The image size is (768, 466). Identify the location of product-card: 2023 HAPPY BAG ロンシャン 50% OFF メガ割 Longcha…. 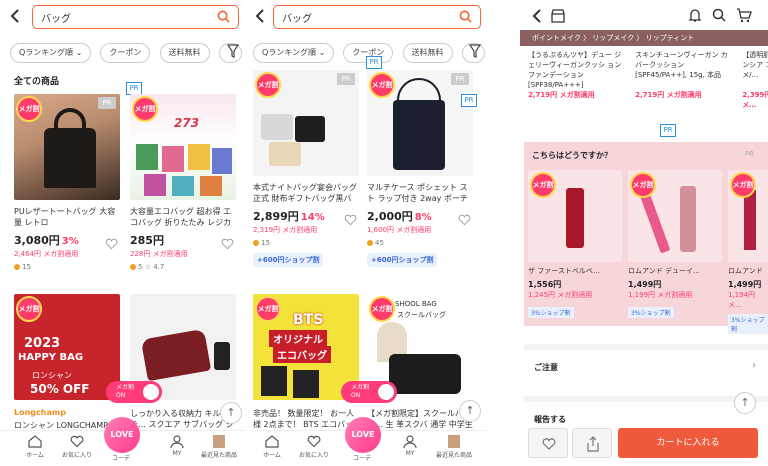
(67, 362).